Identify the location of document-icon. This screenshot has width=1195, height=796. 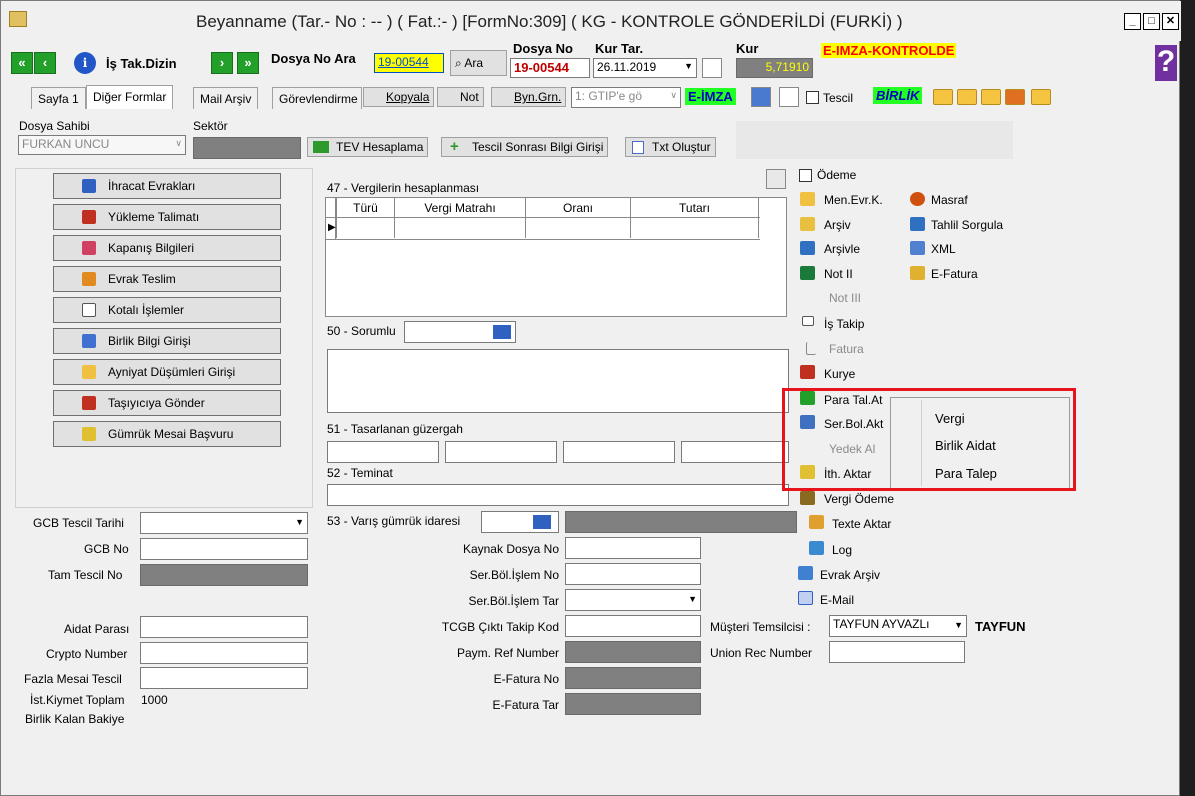
(89, 186).